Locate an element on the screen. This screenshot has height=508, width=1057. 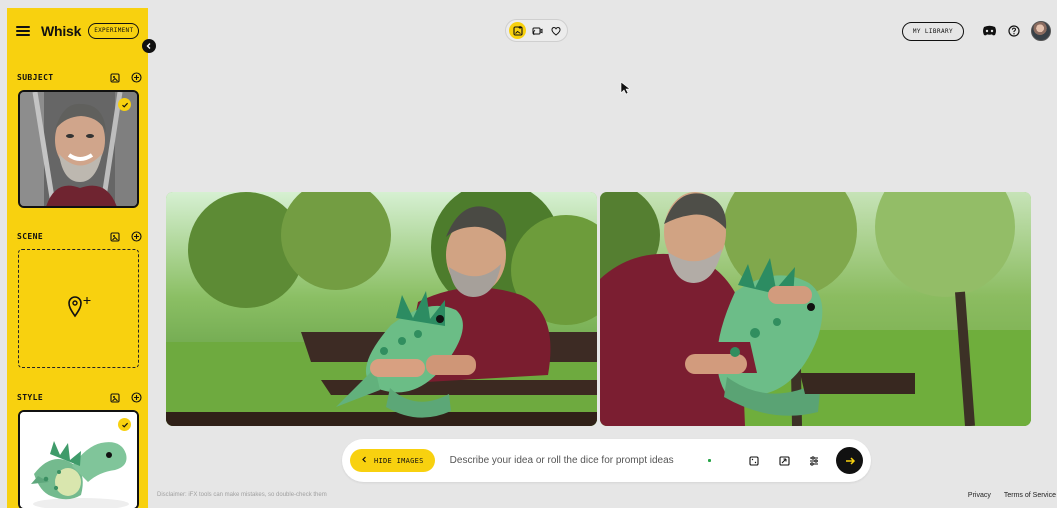
brand-header: Whisk EXPERIMENT is located at coordinates (78, 31).